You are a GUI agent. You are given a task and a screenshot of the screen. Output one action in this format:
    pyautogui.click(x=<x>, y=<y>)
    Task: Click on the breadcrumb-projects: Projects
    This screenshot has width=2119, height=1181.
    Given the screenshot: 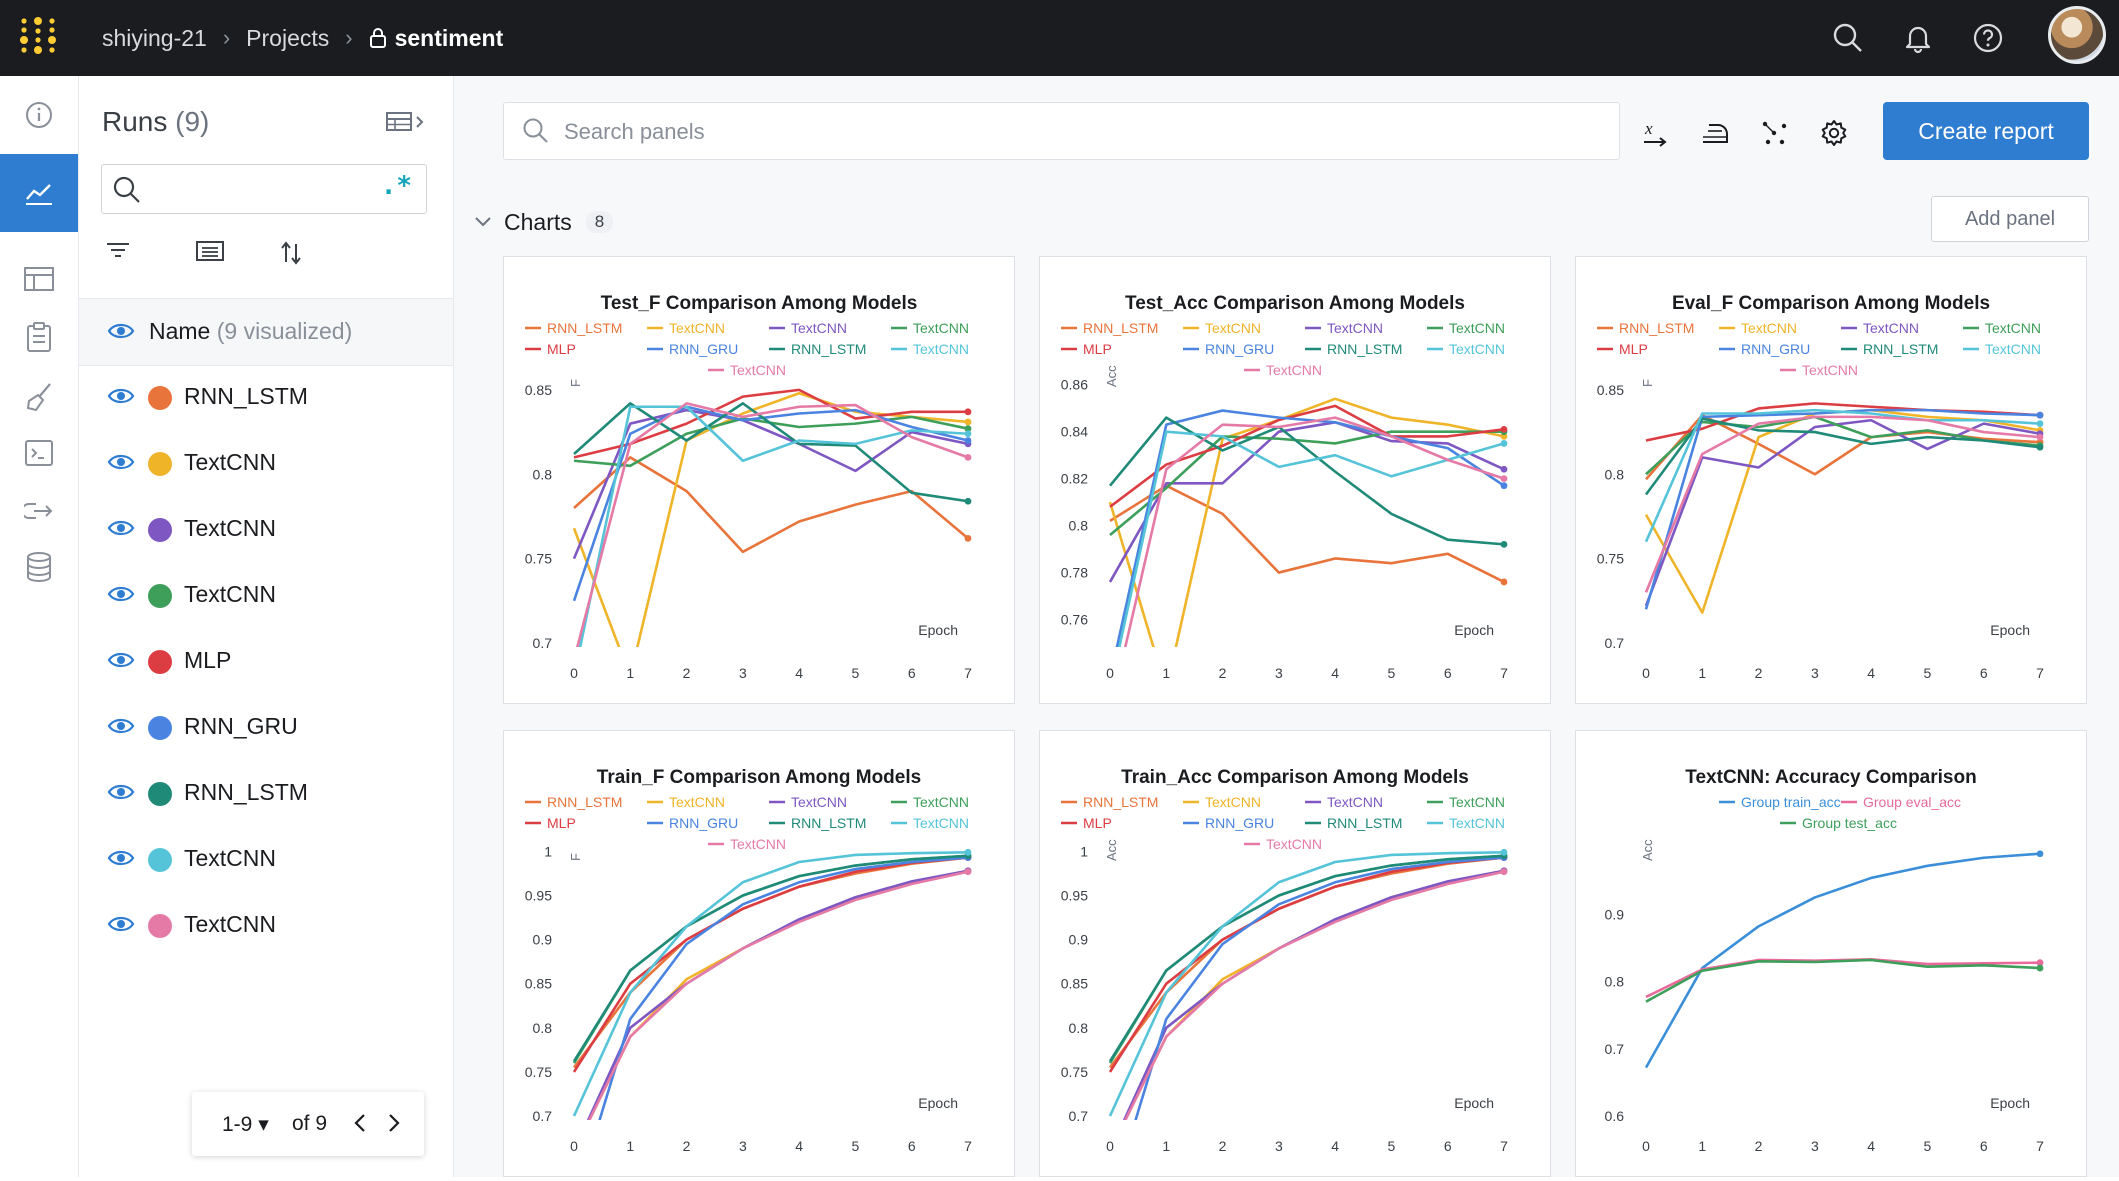 What is the action you would take?
    pyautogui.click(x=287, y=38)
    